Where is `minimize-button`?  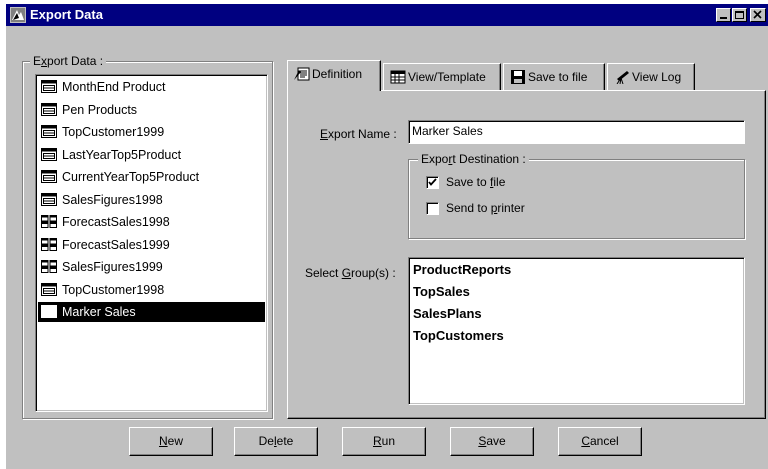 minimize-button is located at coordinates (723, 15).